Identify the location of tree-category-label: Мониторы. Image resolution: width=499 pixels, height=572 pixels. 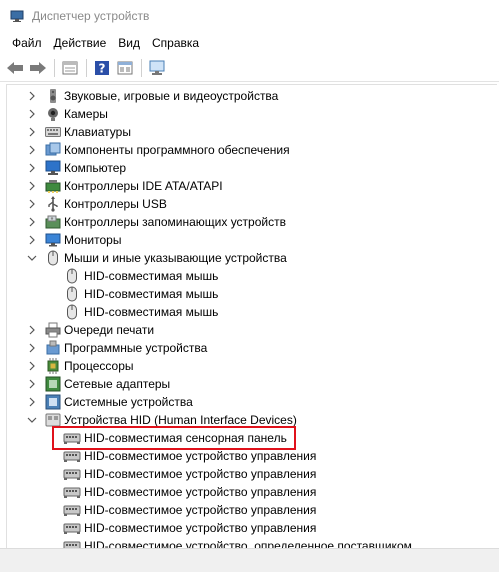
(93, 240).